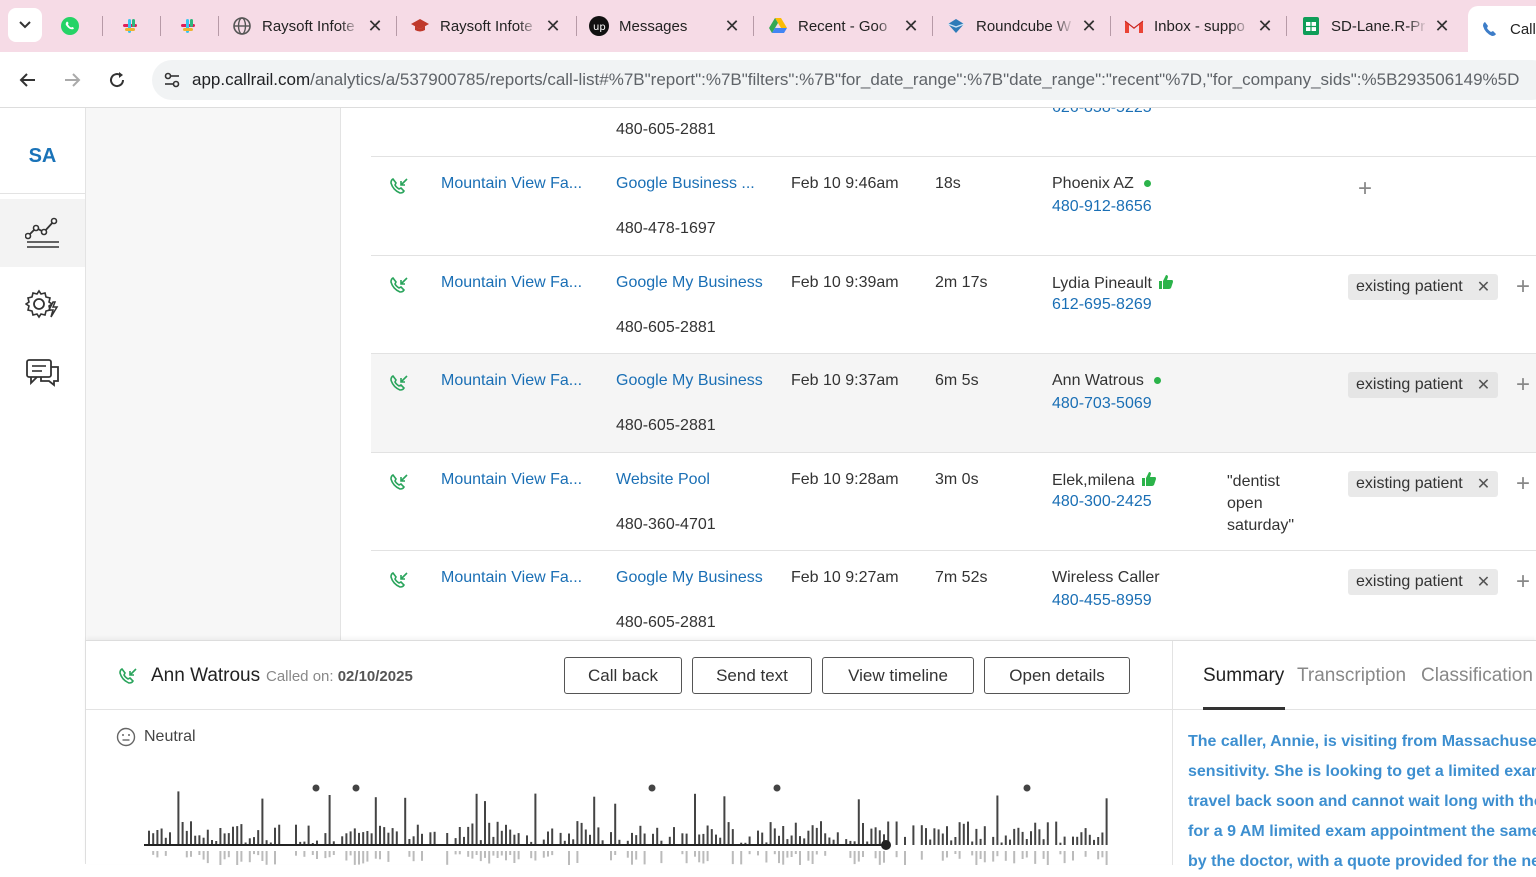 The image size is (1536, 877). Describe the element at coordinates (130, 26) in the screenshot. I see `slack-icon` at that location.